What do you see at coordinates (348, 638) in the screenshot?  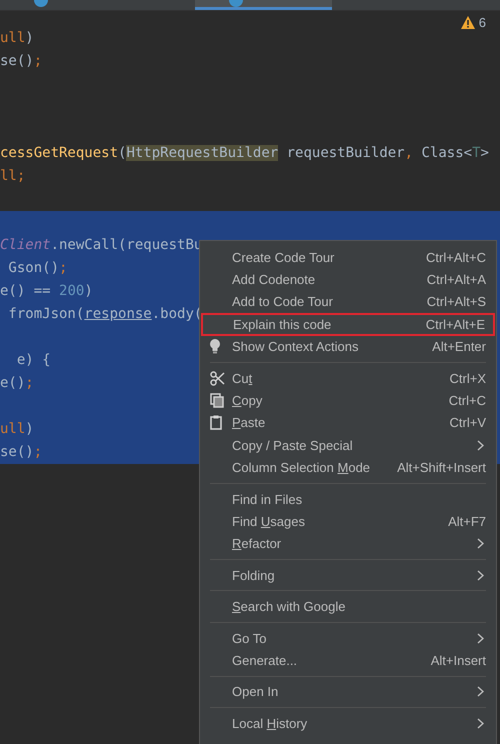 I see `menu-item: Go To` at bounding box center [348, 638].